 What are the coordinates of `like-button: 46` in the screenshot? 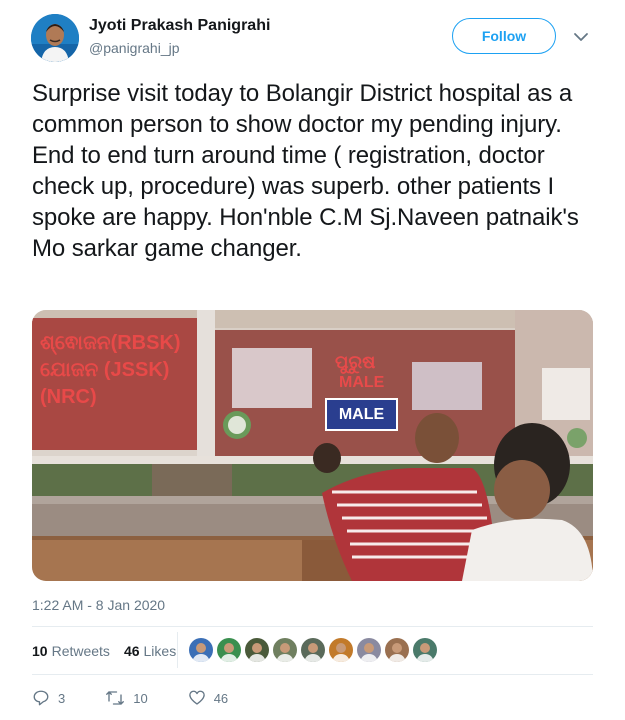 It's located at (208, 698).